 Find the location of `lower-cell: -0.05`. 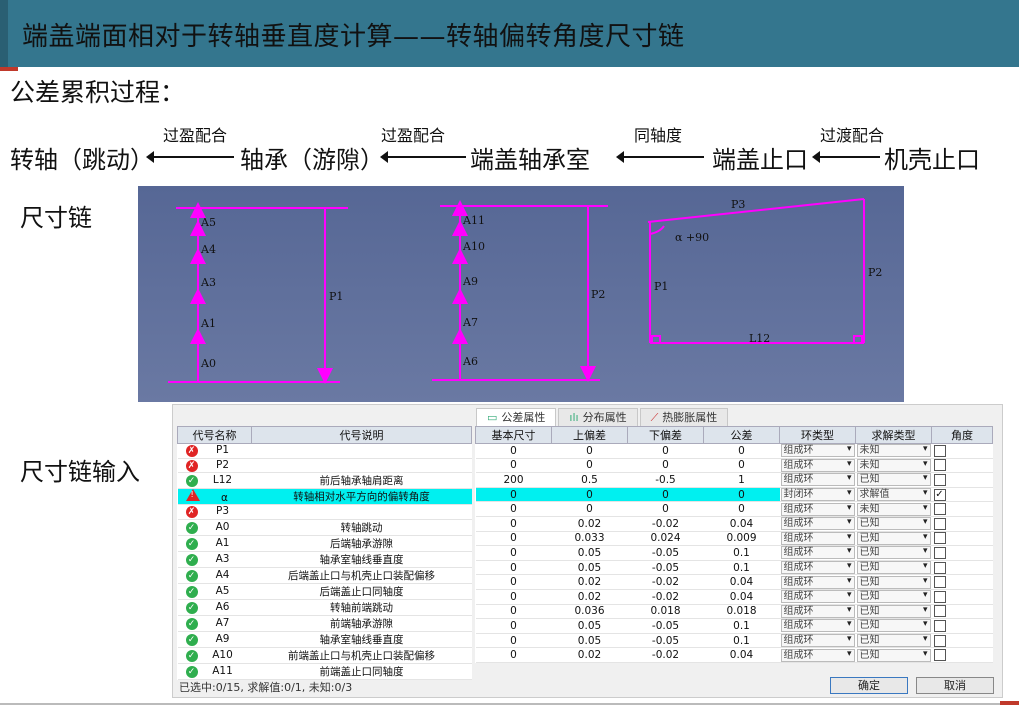

lower-cell: -0.05 is located at coordinates (665, 626).